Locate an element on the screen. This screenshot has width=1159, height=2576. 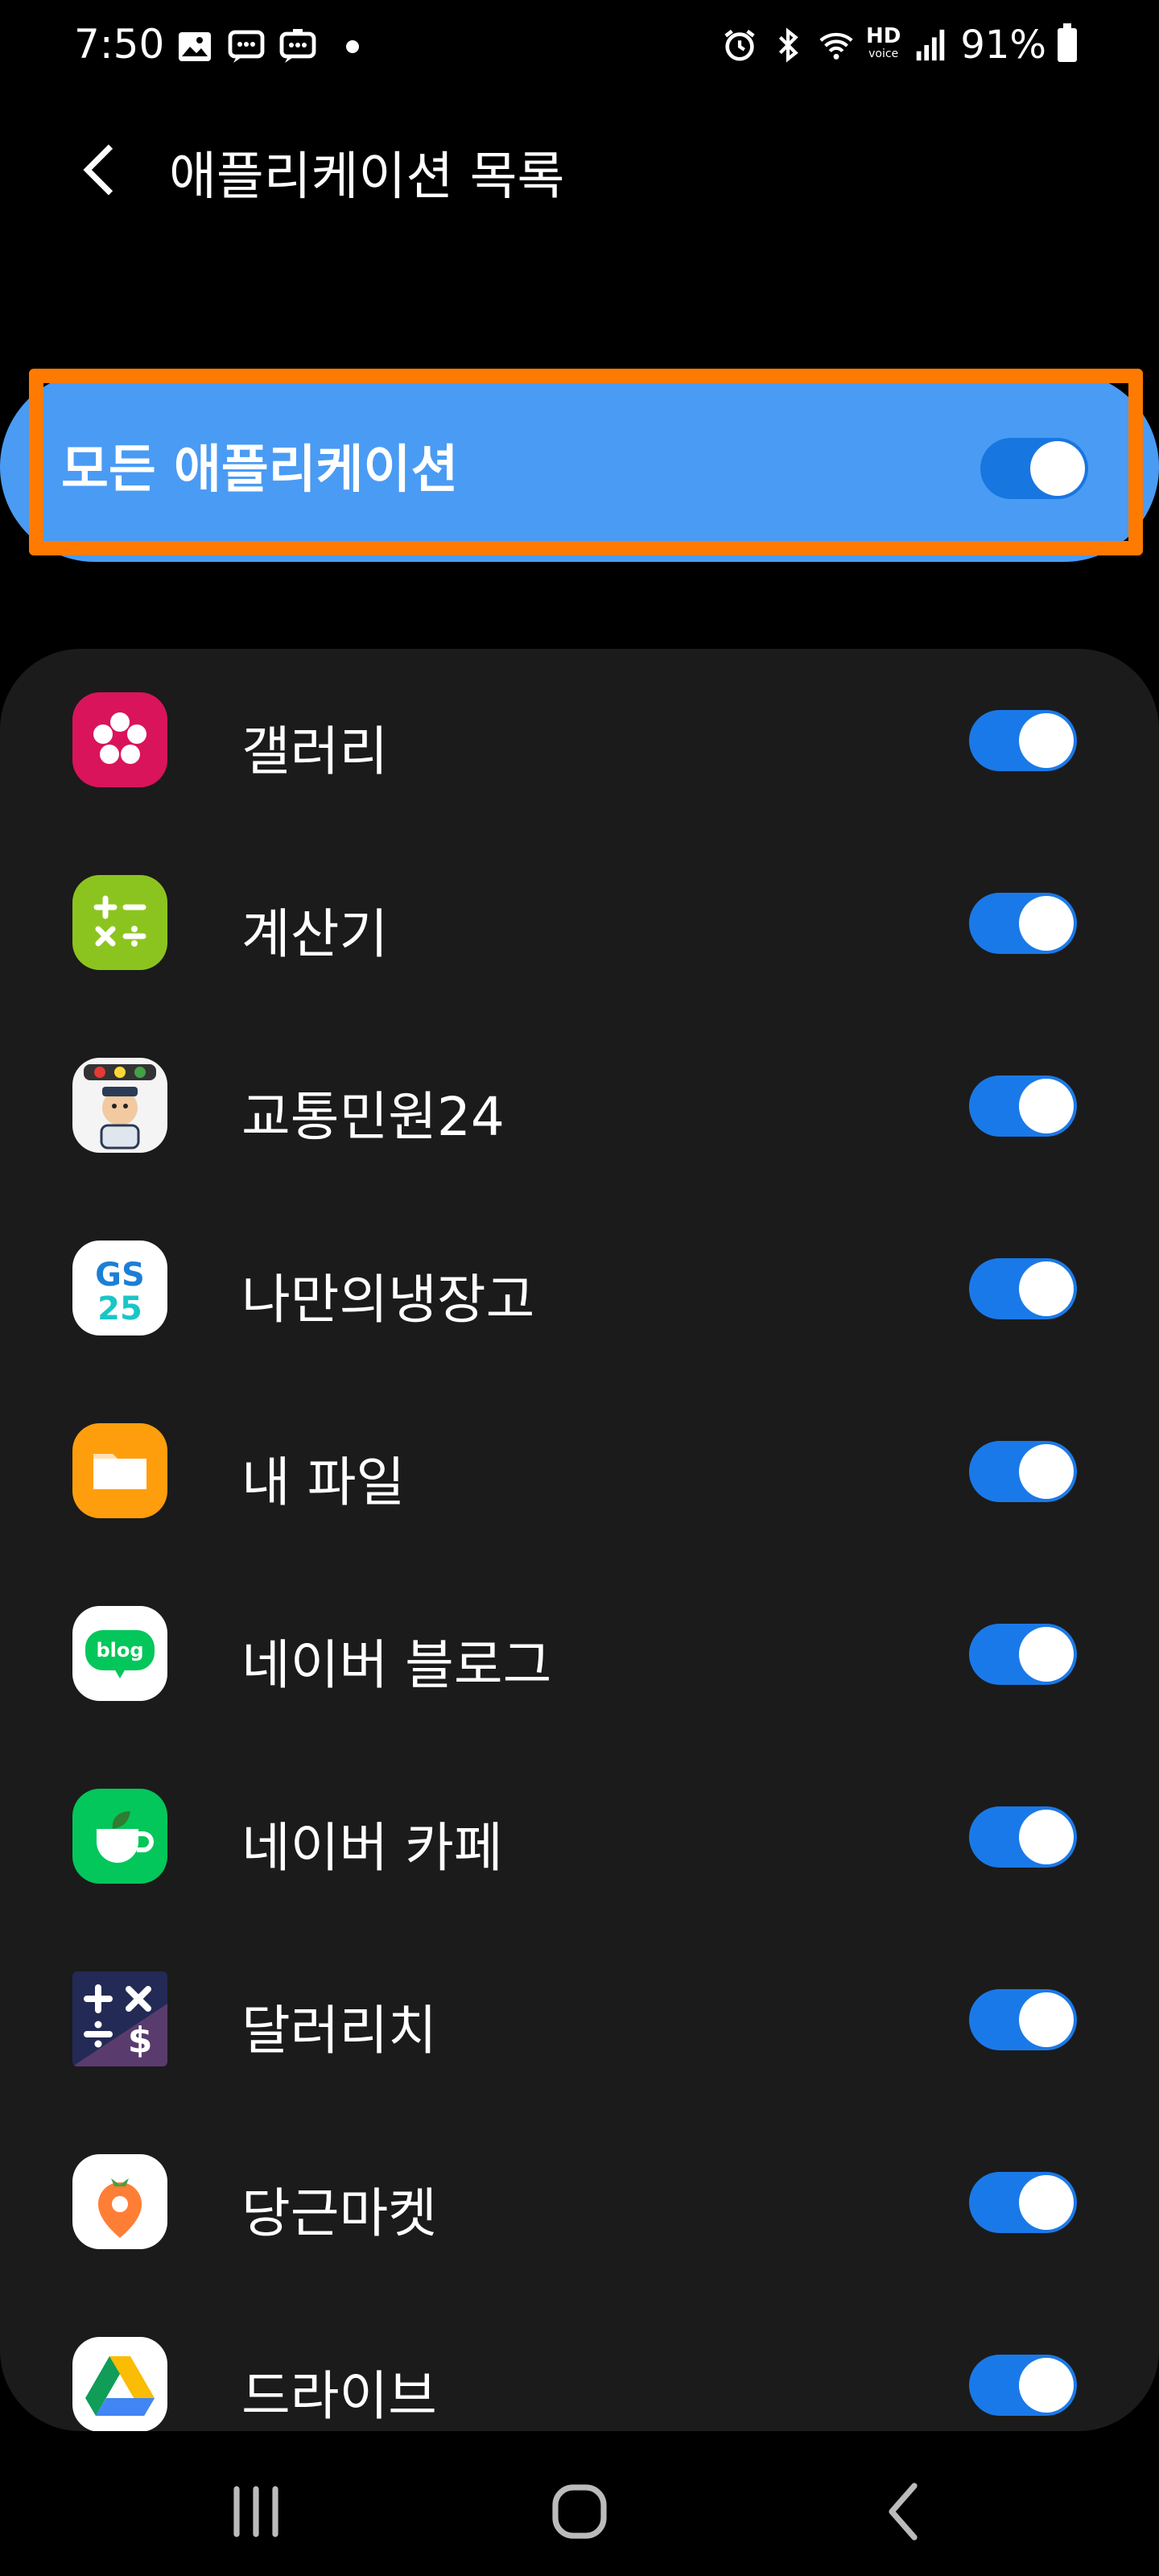
app-name: 드라이브 is located at coordinates (339, 2396).